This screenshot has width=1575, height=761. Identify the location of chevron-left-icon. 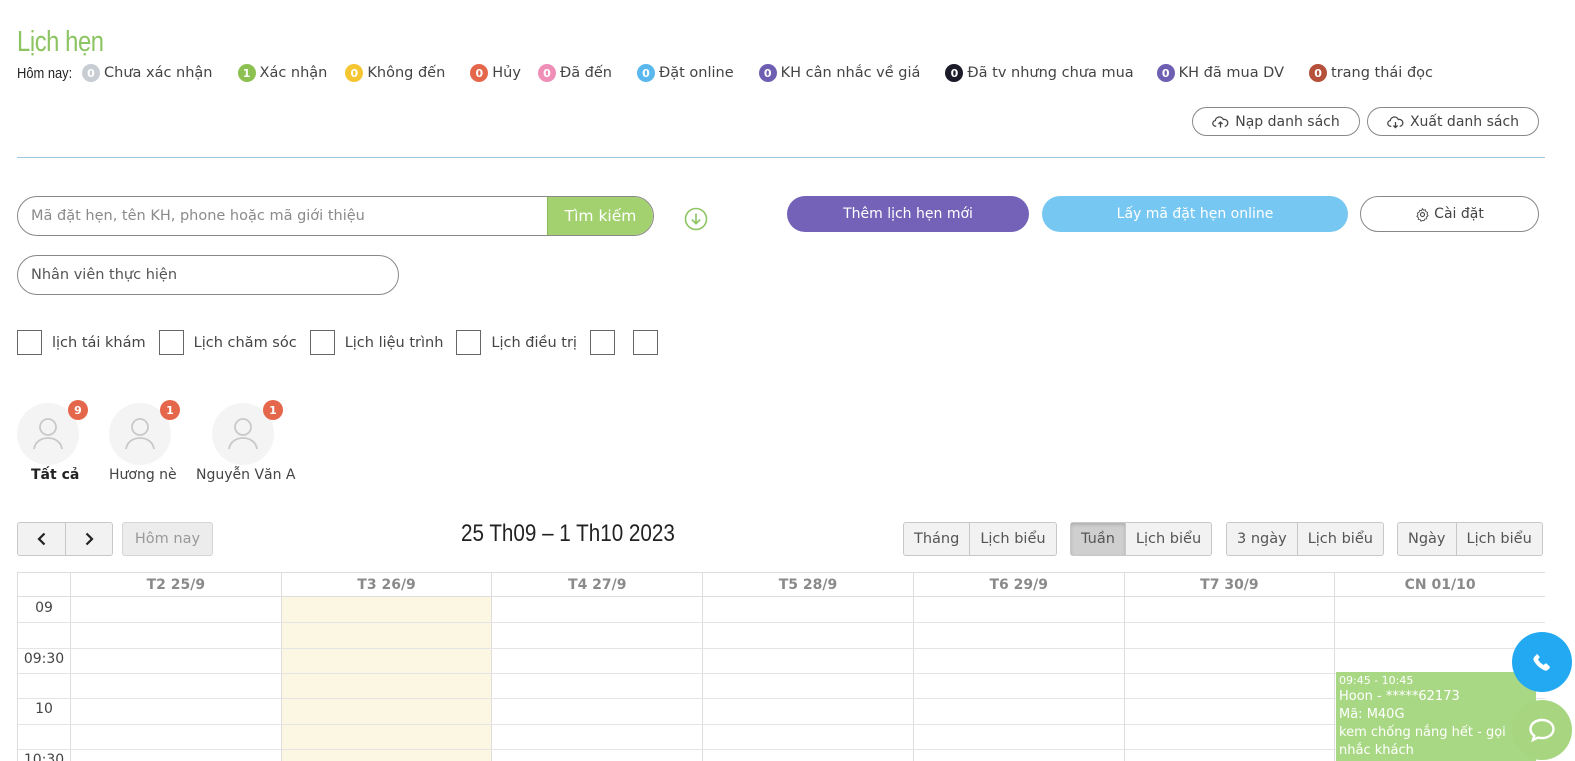
(40, 539).